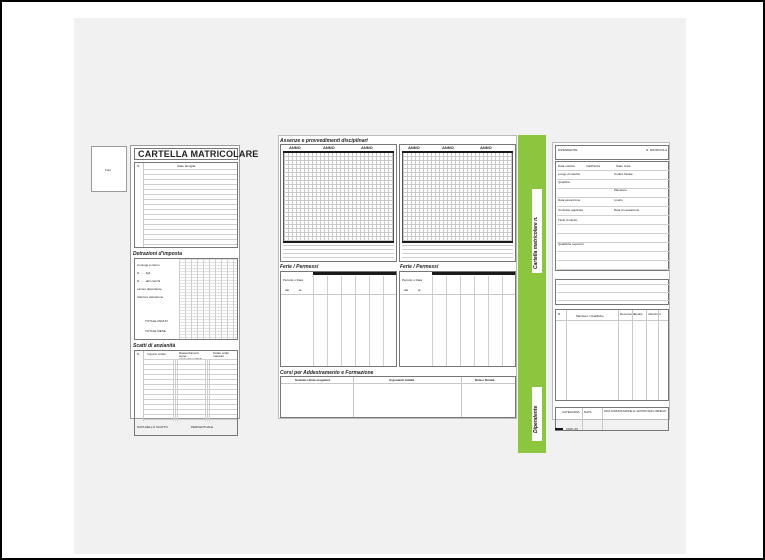  Describe the element at coordinates (457, 203) in the screenshot. I see `absence-grid-right: ANNO ANNO ANNO` at that location.